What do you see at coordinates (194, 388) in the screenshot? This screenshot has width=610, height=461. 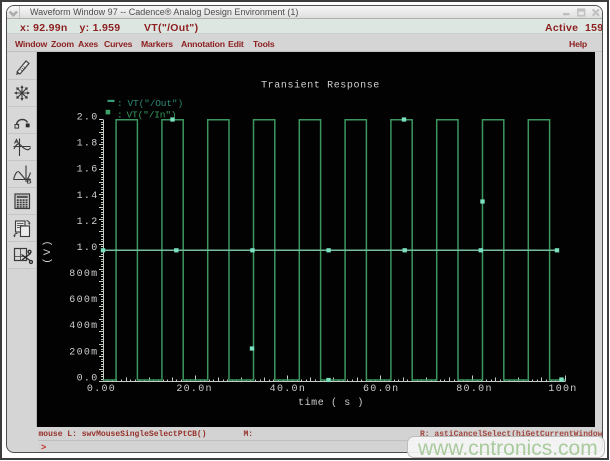 I see `svg-text: 20.0n` at bounding box center [194, 388].